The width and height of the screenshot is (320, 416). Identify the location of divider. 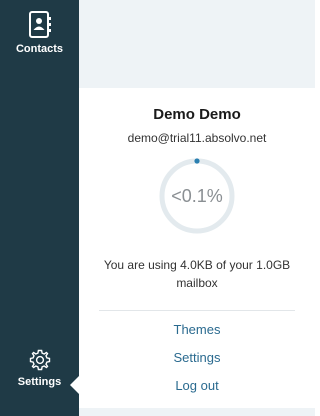
(197, 310).